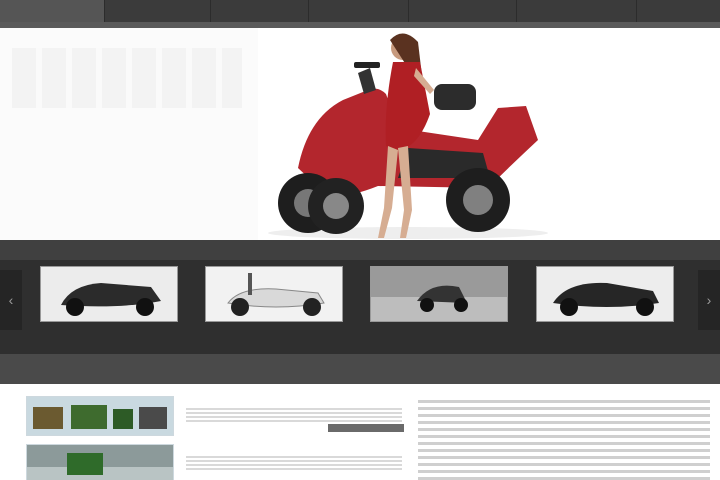  I want to click on news-read-more-button, so click(366, 428).